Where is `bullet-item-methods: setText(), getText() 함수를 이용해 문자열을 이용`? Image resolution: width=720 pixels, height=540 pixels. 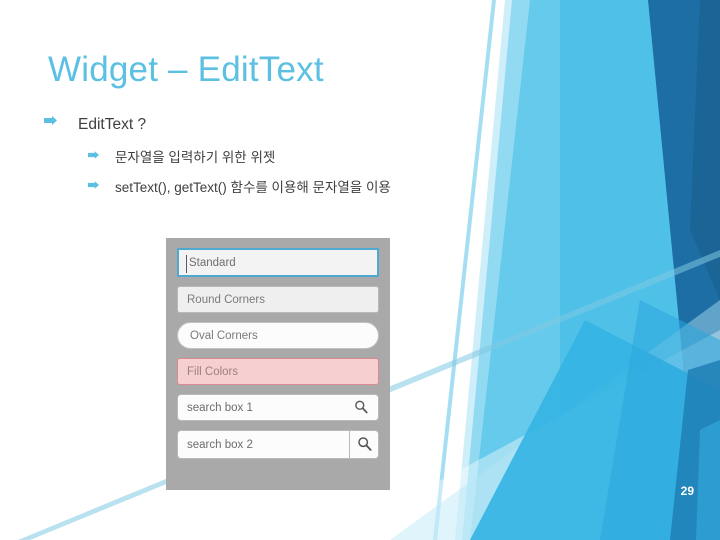
bullet-item-methods: setText(), getText() 함수를 이용해 문자열을 이용 is located at coordinates (239, 186).